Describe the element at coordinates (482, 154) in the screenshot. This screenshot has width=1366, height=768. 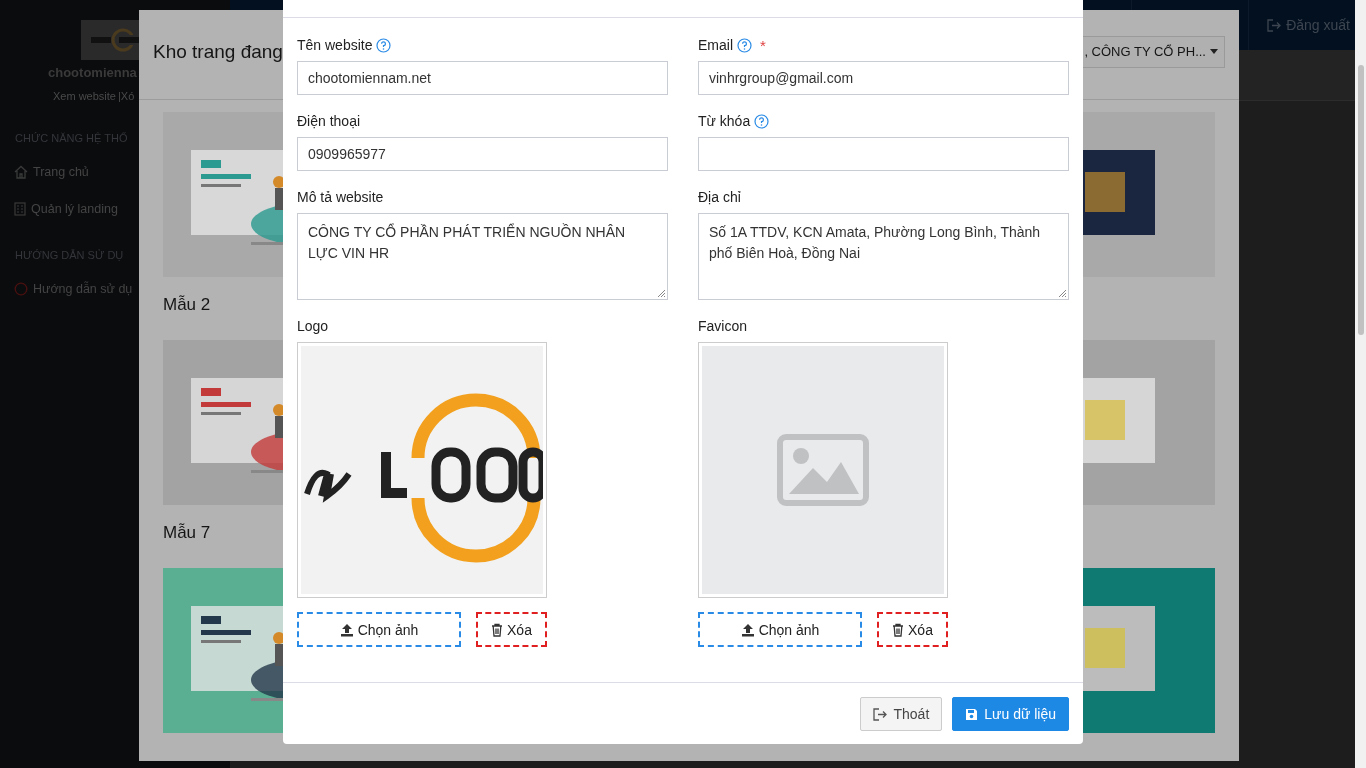
I see `input-field: 0909965977` at that location.